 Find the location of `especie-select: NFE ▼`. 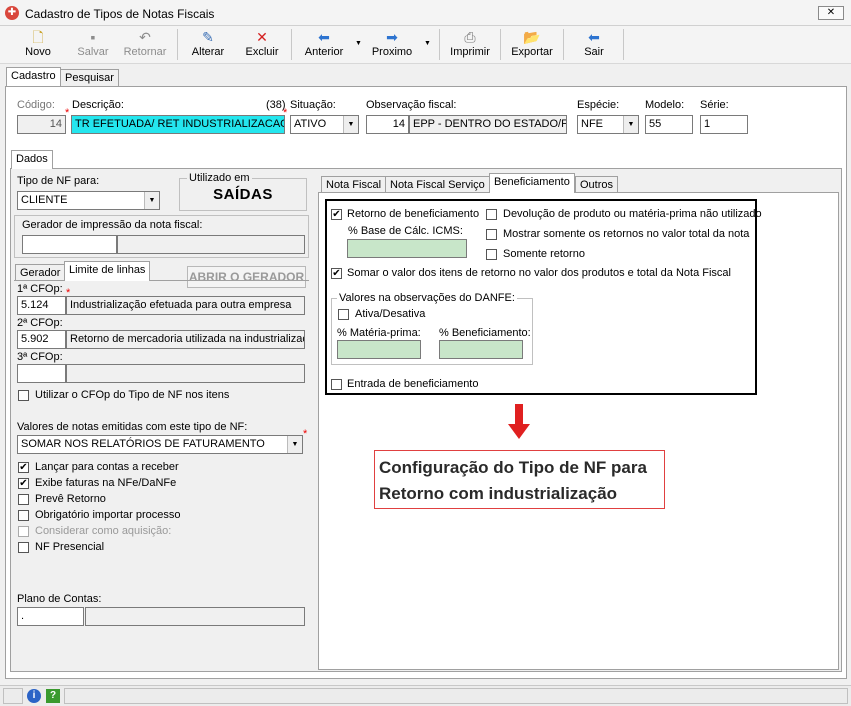

especie-select: NFE ▼ is located at coordinates (608, 124).